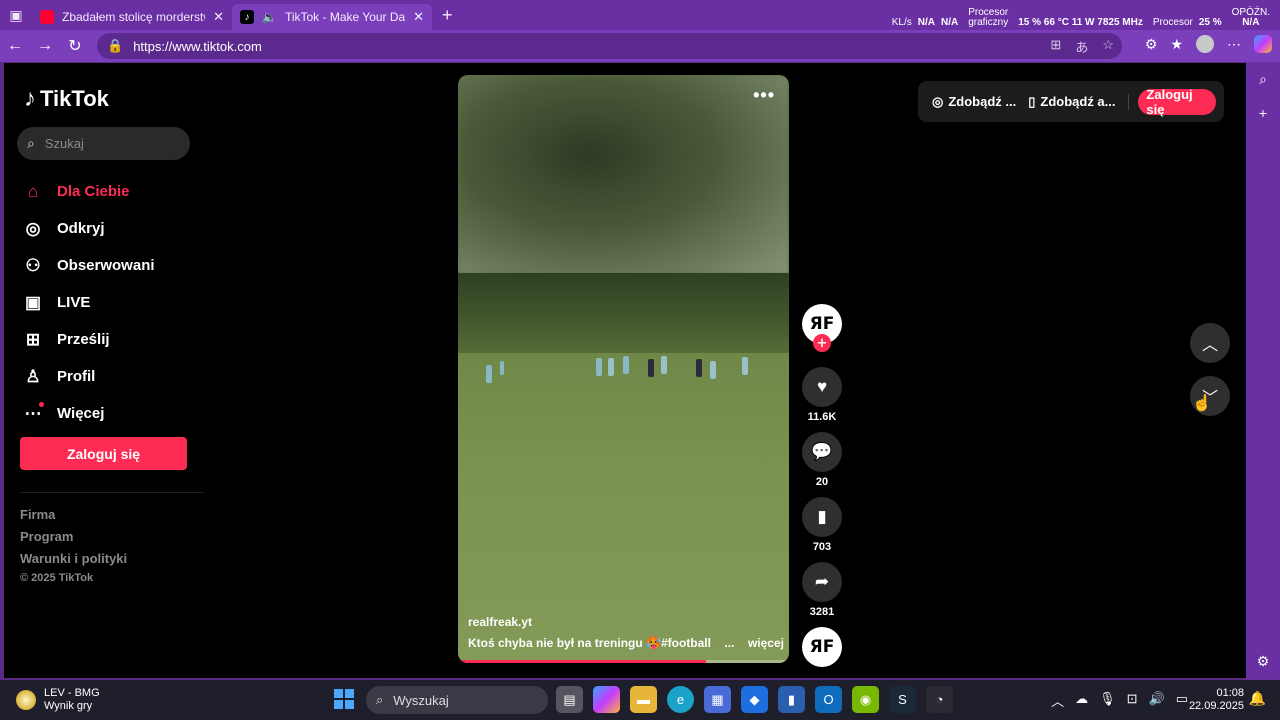  What do you see at coordinates (791, 699) in the screenshot?
I see `app-blue-icon: ▮` at bounding box center [791, 699].